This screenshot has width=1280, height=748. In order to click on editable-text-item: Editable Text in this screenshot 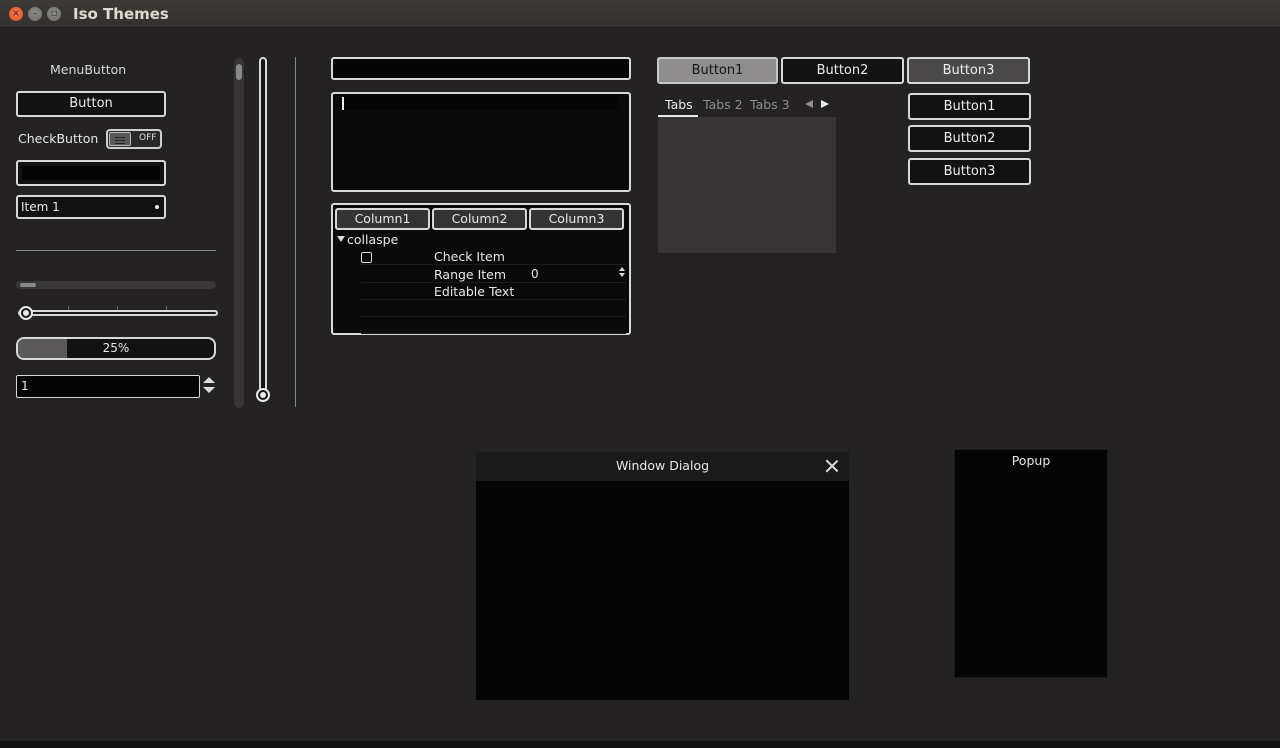, I will do `click(474, 291)`.